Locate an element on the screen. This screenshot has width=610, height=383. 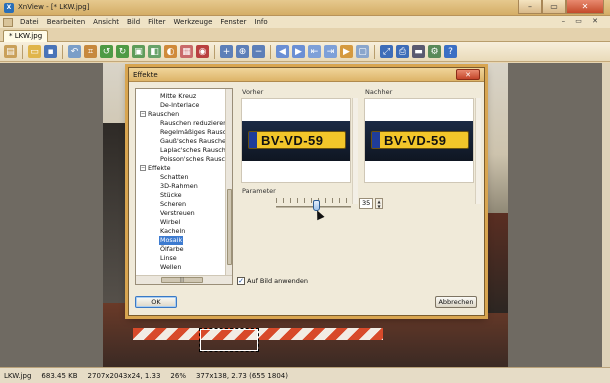
parameter-value-input: 35 is located at coordinates (366, 203).